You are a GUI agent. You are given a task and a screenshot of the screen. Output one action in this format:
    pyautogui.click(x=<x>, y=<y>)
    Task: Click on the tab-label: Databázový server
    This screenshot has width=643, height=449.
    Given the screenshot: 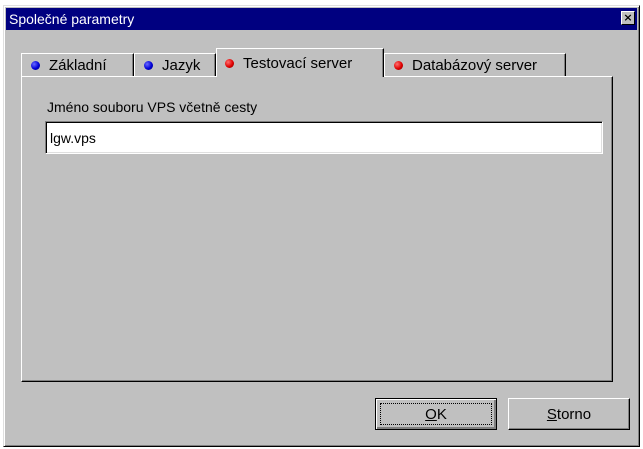 What is the action you would take?
    pyautogui.click(x=475, y=65)
    